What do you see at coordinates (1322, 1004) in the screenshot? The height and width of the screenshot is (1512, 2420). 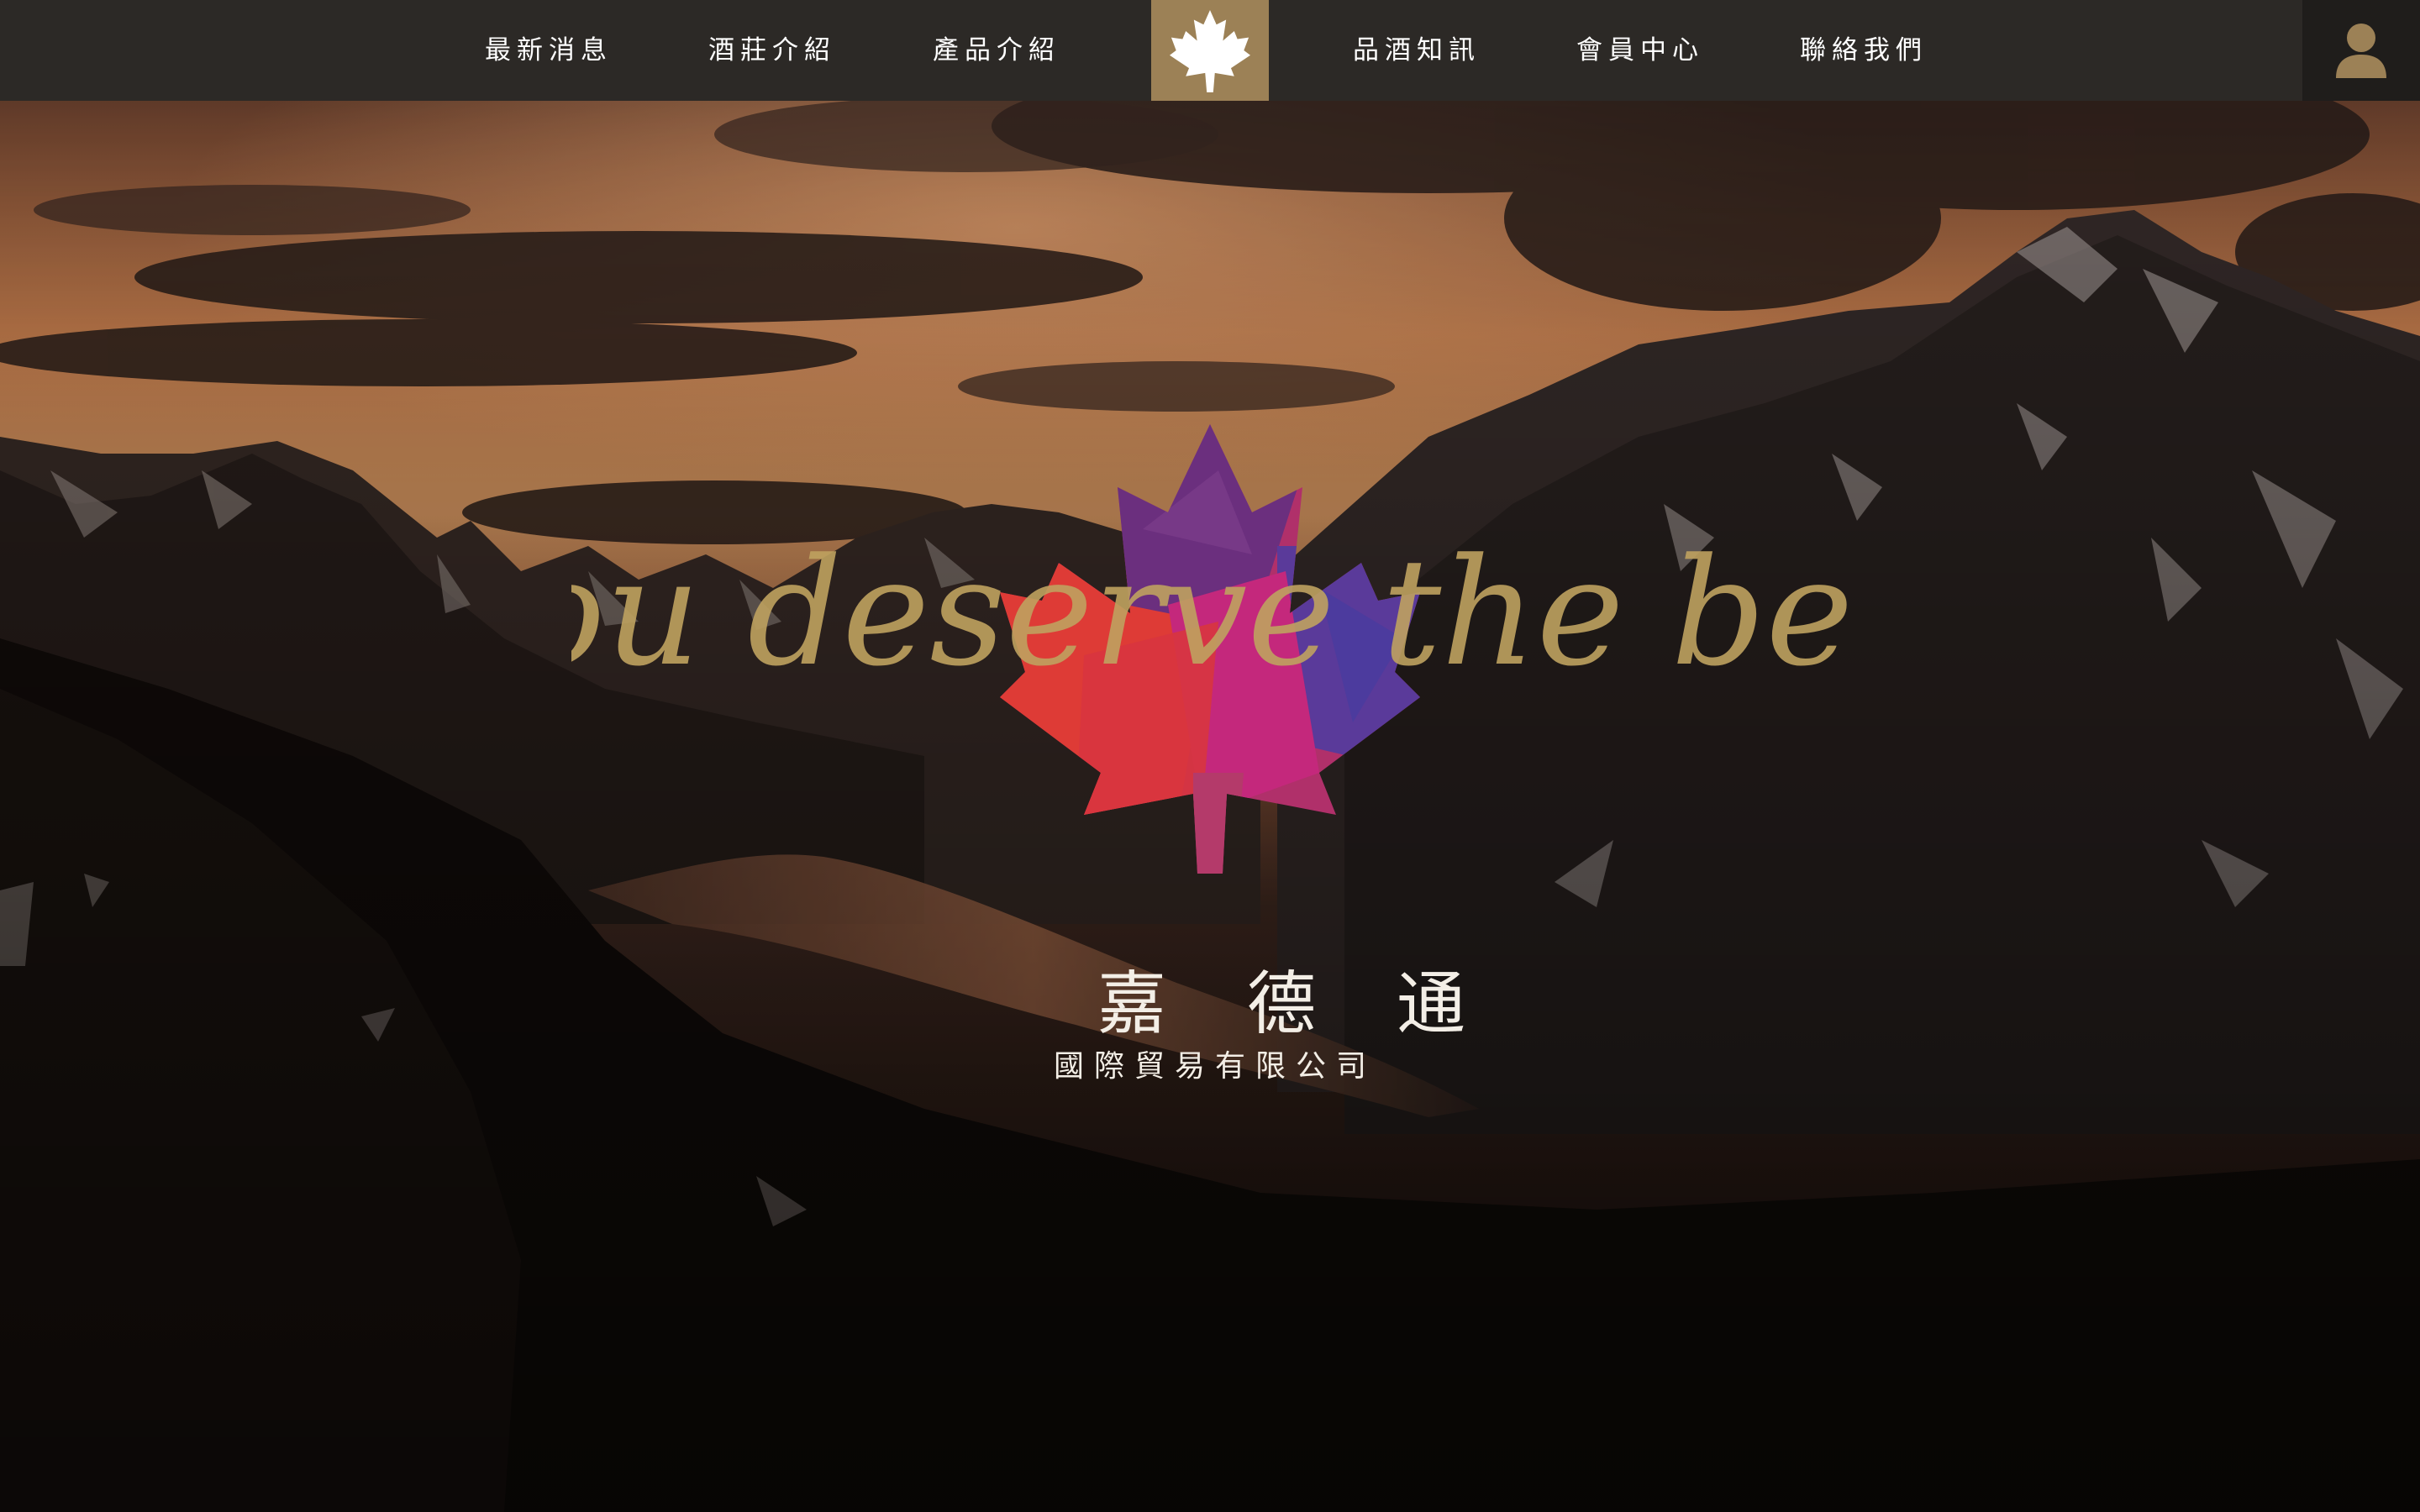 I see `company-name: 嘉德通` at bounding box center [1322, 1004].